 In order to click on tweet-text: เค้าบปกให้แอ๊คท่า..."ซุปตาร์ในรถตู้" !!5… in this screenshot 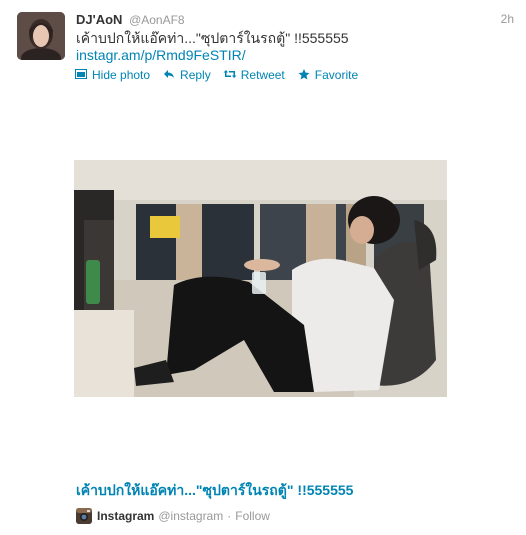, I will do `click(212, 38)`.